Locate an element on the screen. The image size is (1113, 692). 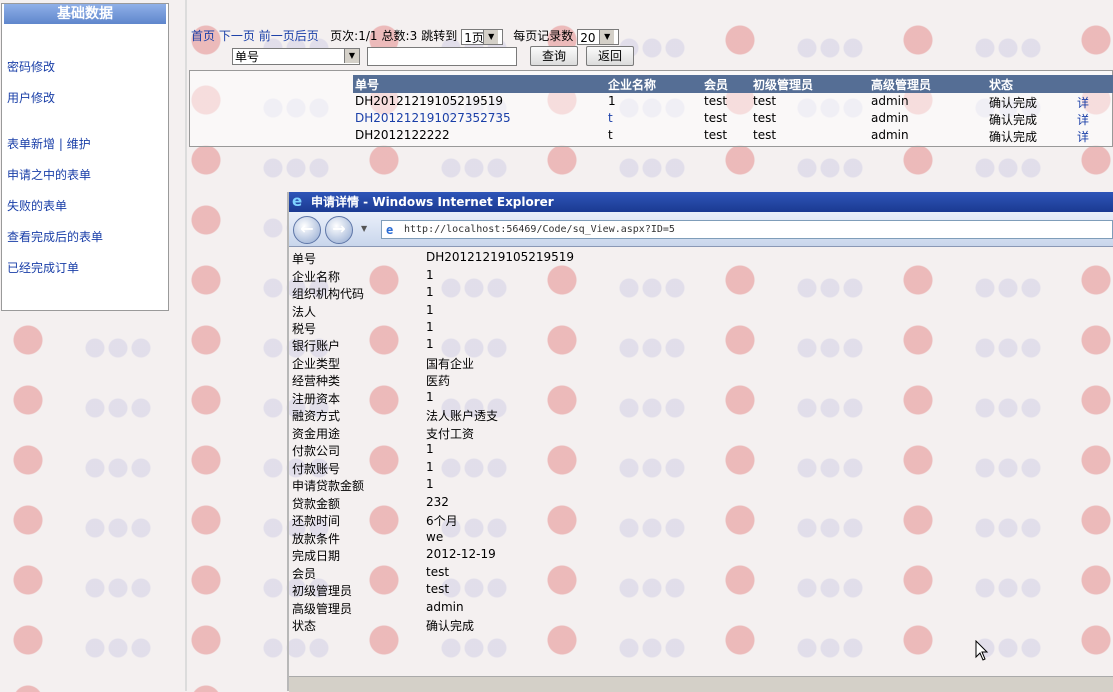
detail-value: 确认完成 is located at coordinates (450, 626).